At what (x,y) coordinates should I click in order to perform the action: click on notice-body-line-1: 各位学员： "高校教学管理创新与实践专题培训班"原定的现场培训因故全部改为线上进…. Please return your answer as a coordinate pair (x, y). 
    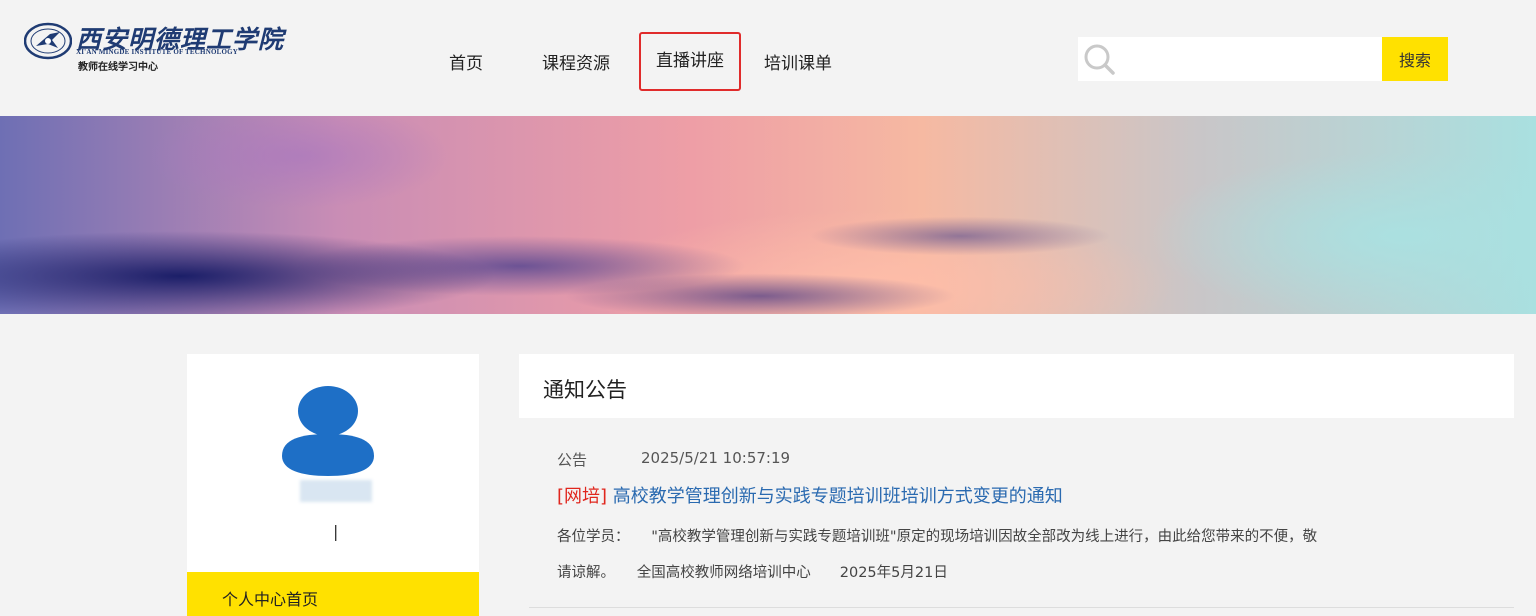
    Looking at the image, I should click on (937, 537).